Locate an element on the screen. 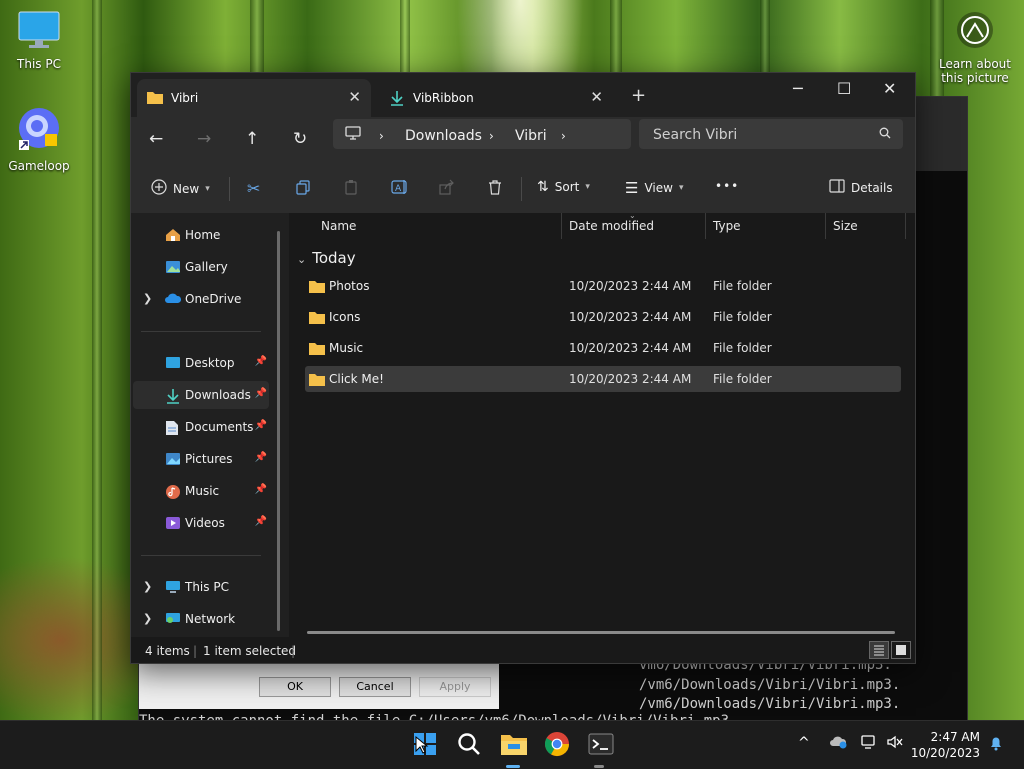 The width and height of the screenshot is (1024, 769). volume-muted-icon is located at coordinates (895, 744).